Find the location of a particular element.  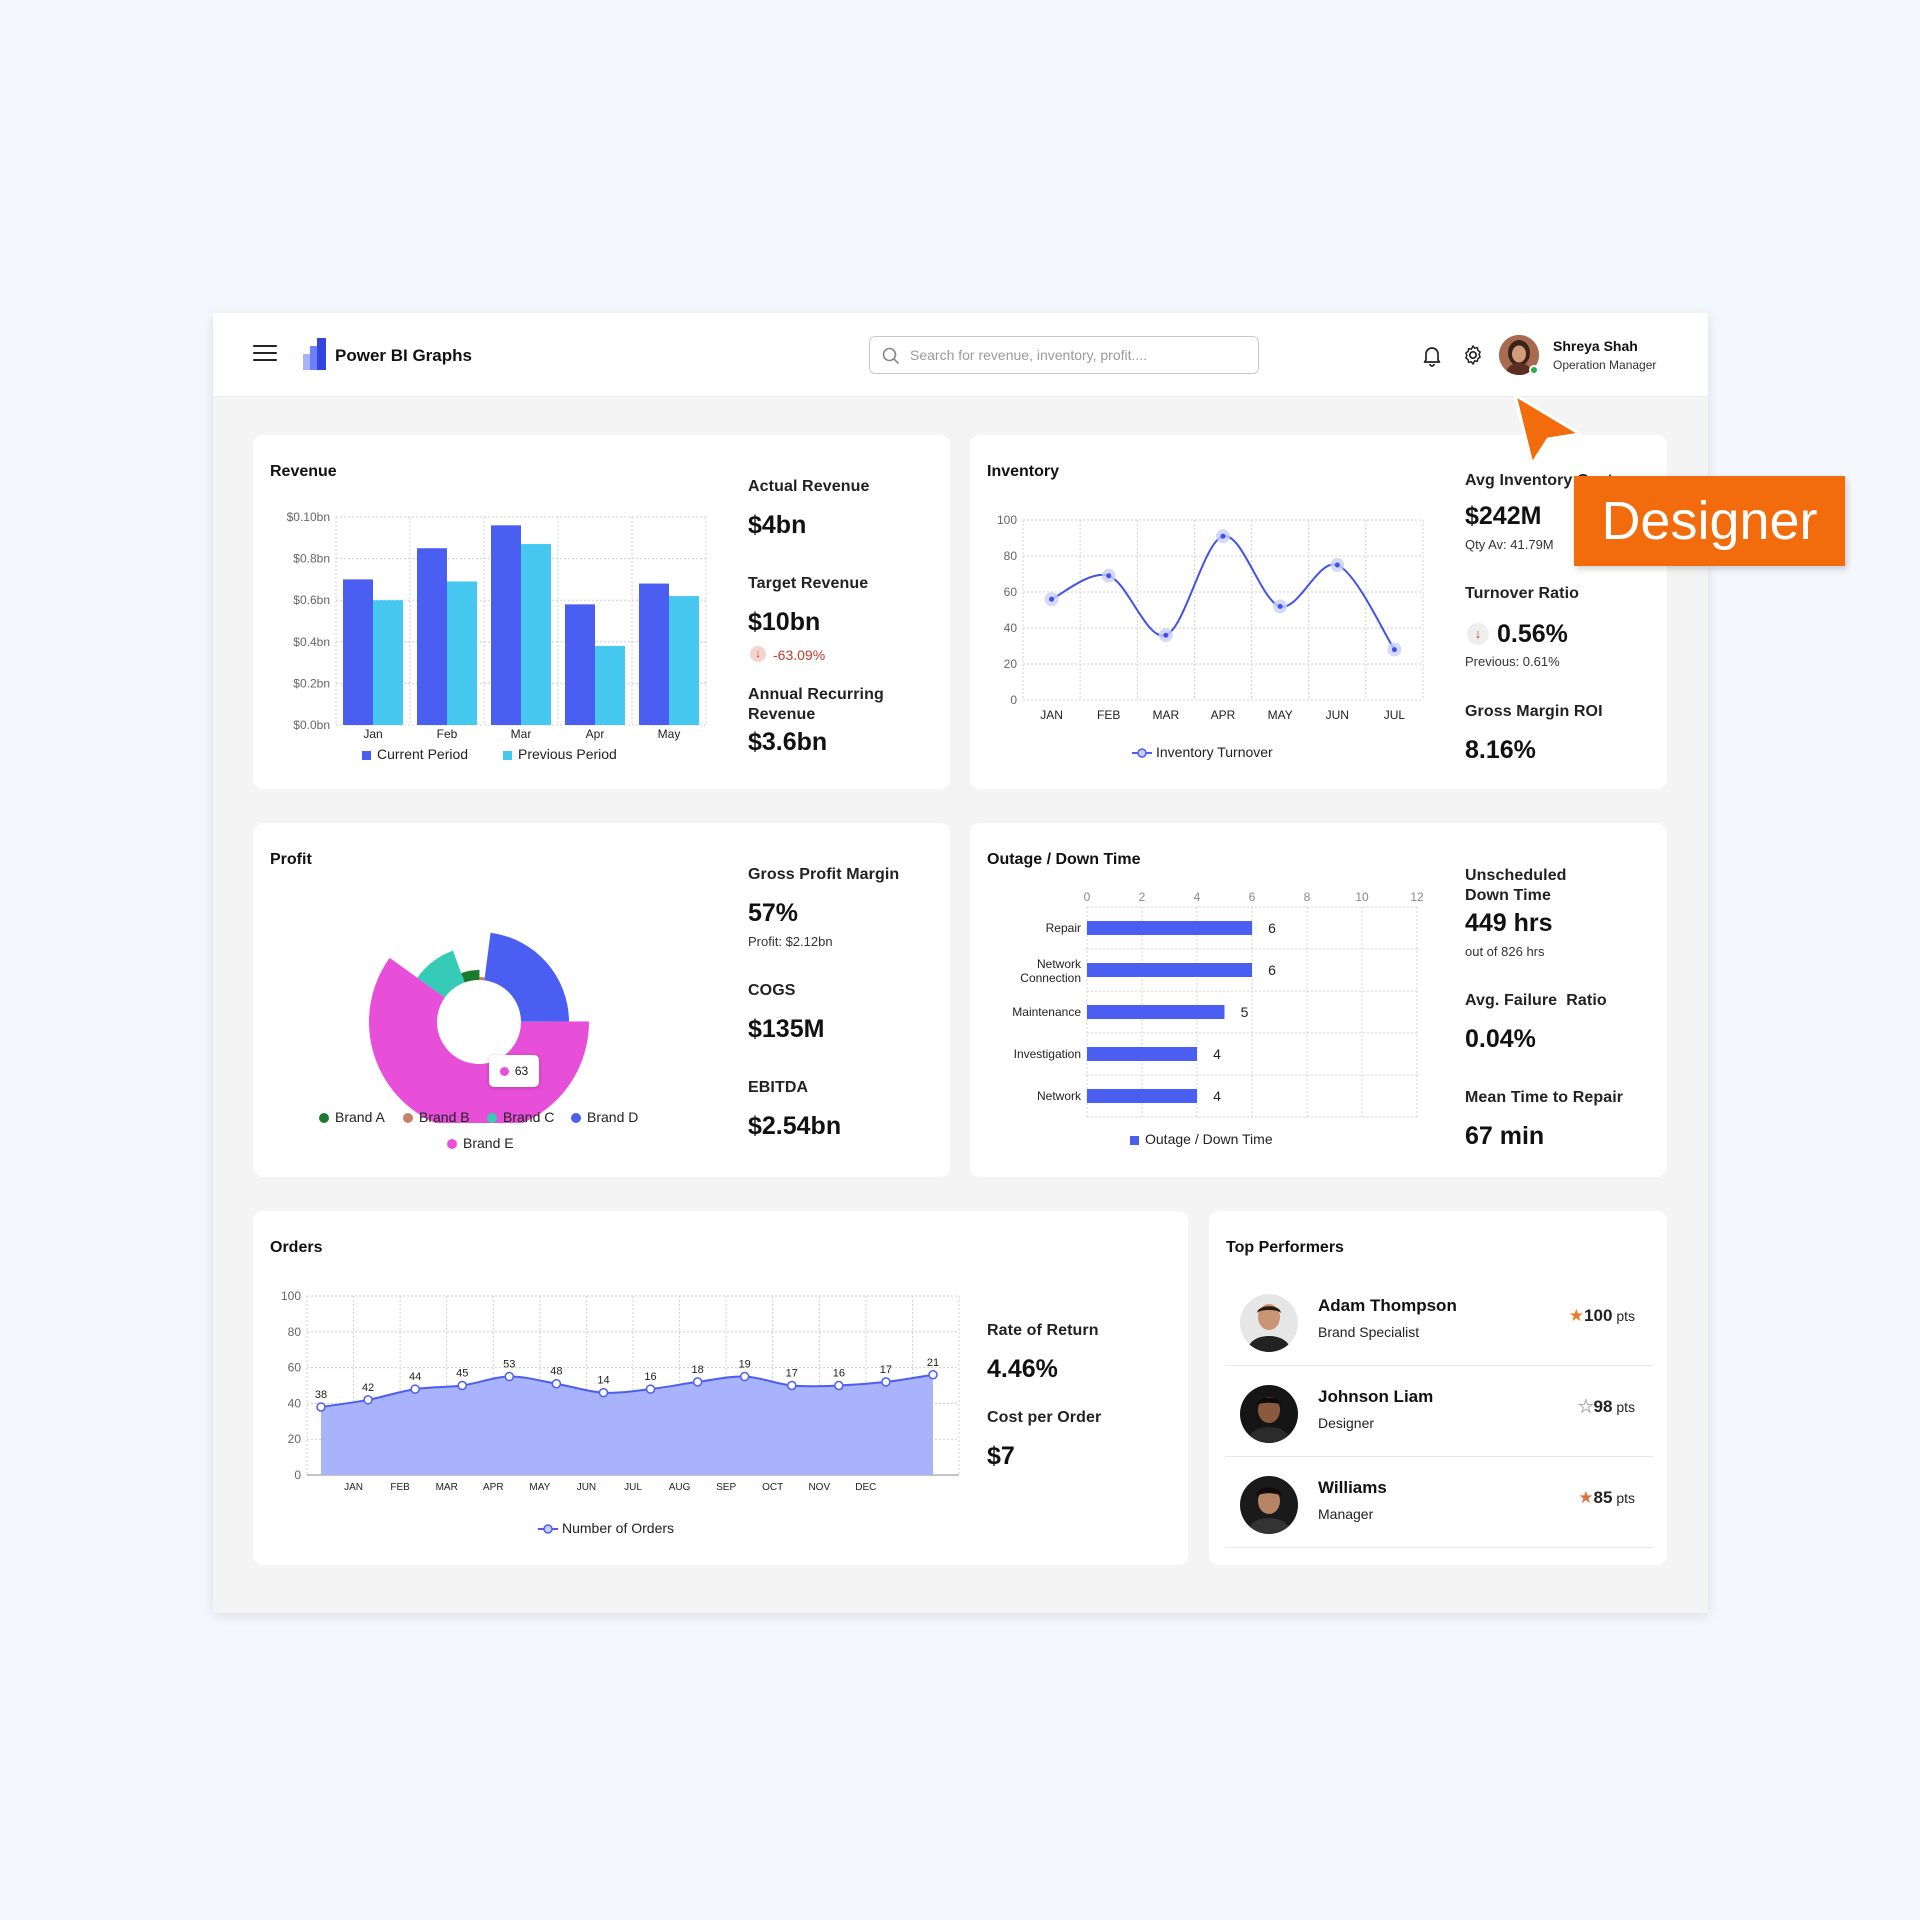

turnover-ratio-value: 0.56% is located at coordinates (1532, 634).